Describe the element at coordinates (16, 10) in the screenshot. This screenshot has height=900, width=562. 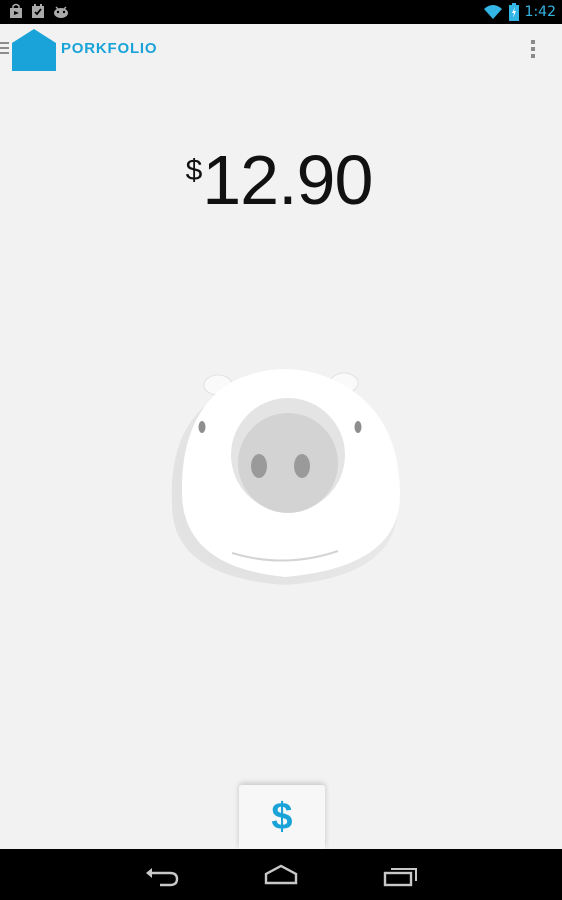
I see `store-icon` at that location.